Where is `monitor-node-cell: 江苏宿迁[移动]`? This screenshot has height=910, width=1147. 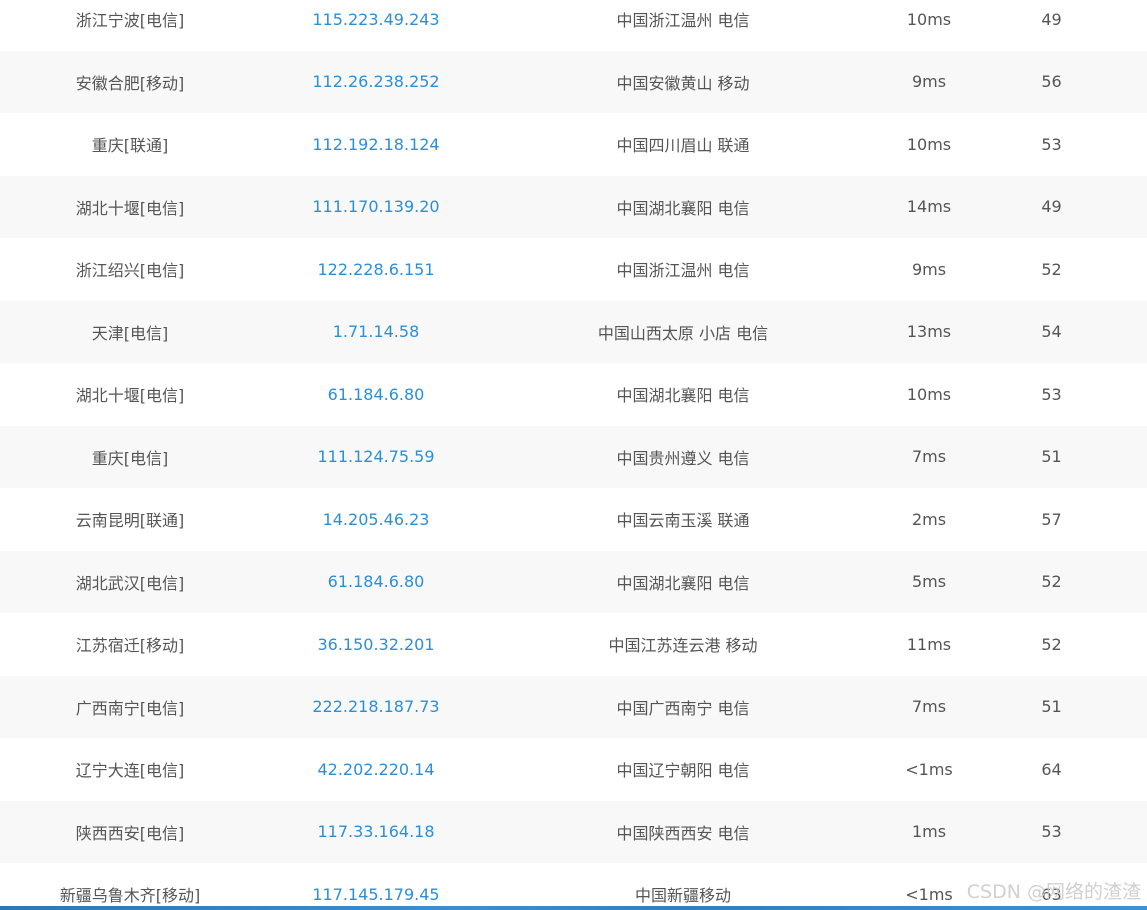
monitor-node-cell: 江苏宿迁[移动] is located at coordinates (130, 646).